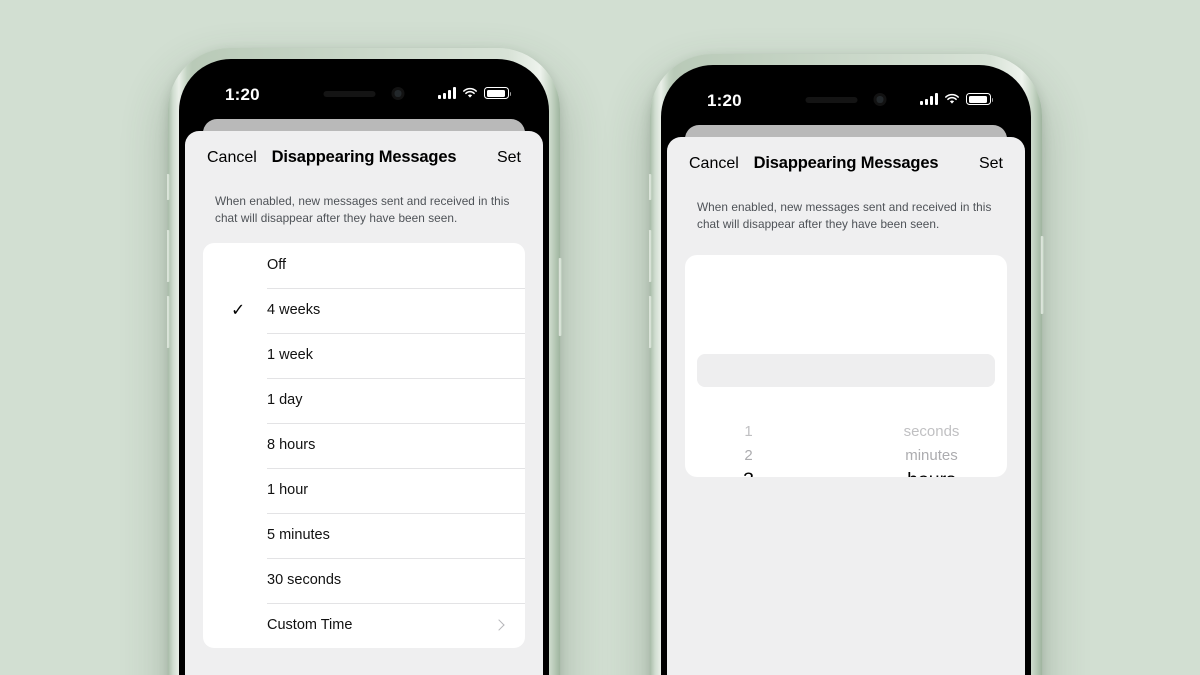 The height and width of the screenshot is (675, 1200). Describe the element at coordinates (288, 490) in the screenshot. I see `option-label: 1 hour` at that location.